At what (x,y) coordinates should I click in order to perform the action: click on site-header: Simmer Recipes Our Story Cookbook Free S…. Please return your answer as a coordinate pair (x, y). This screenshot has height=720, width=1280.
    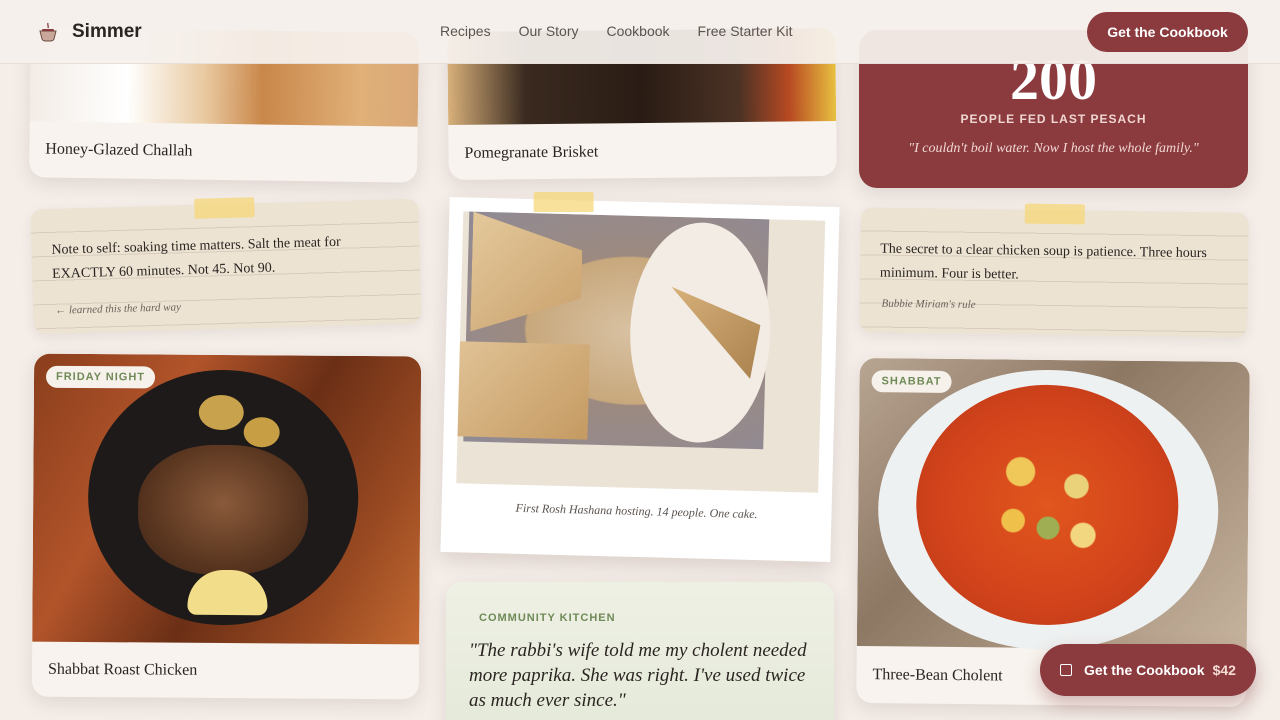
    Looking at the image, I should click on (640, 32).